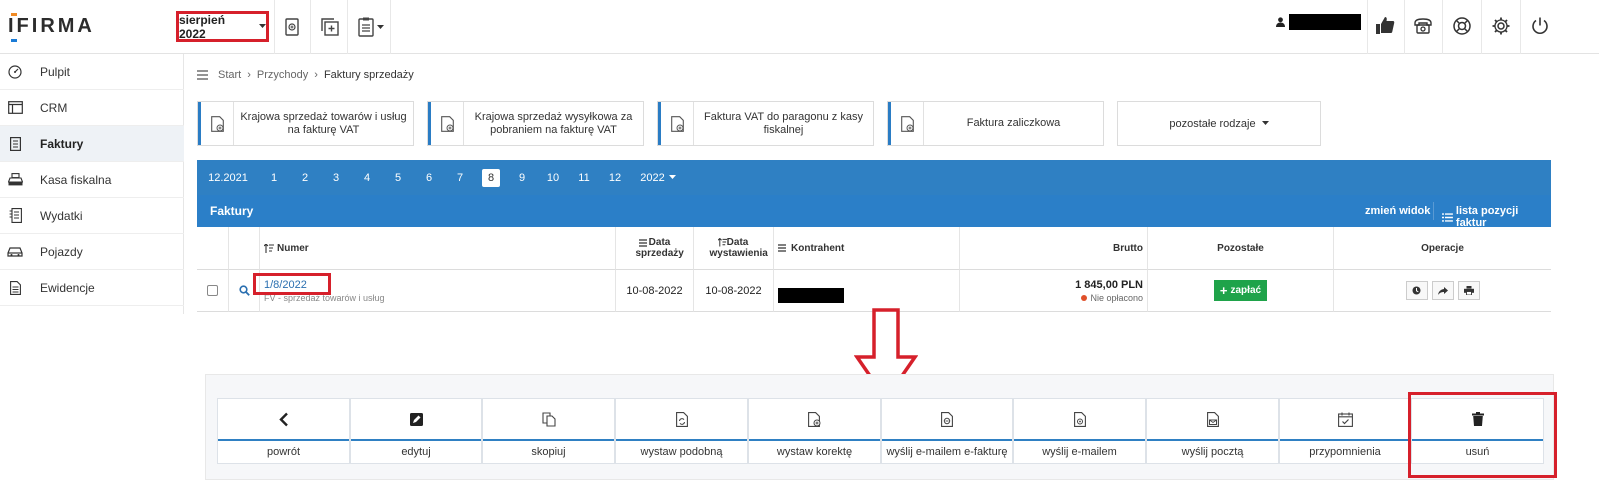 This screenshot has height=499, width=1599. I want to click on header-remaining-label: Pozostałe, so click(1240, 248).